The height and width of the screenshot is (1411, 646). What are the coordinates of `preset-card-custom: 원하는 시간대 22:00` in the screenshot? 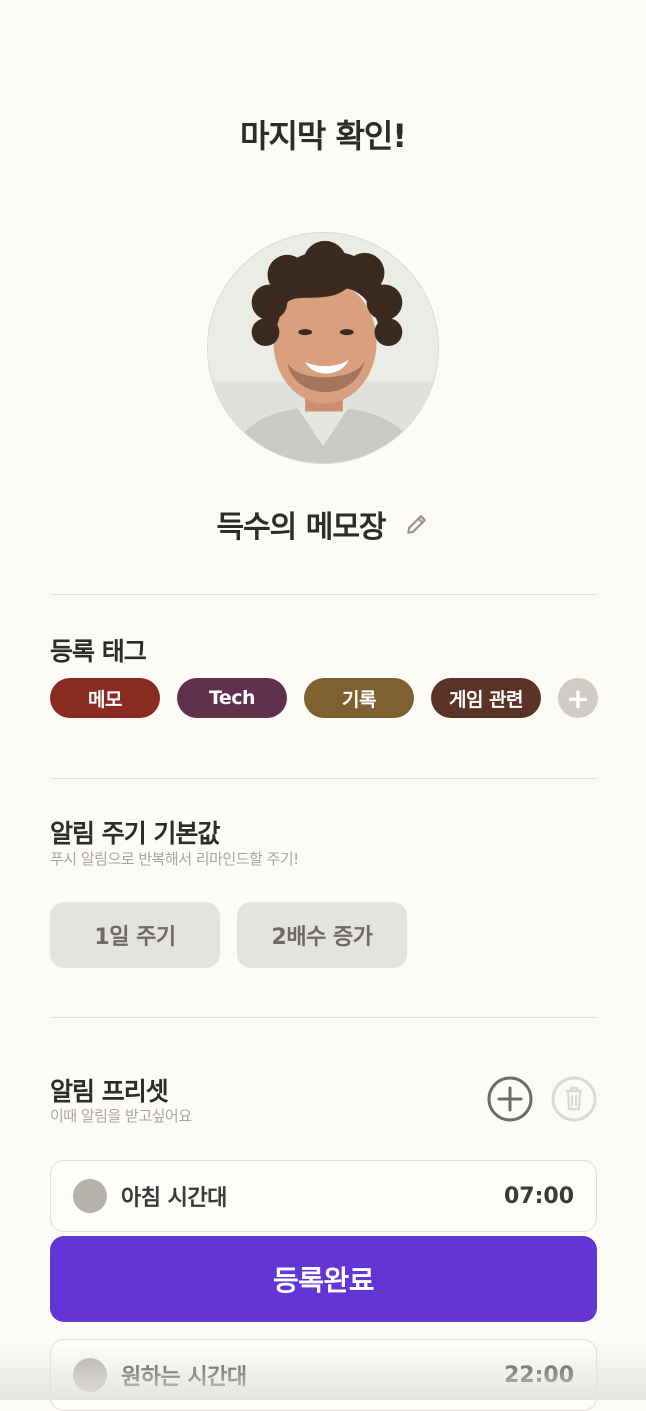 It's located at (323, 1375).